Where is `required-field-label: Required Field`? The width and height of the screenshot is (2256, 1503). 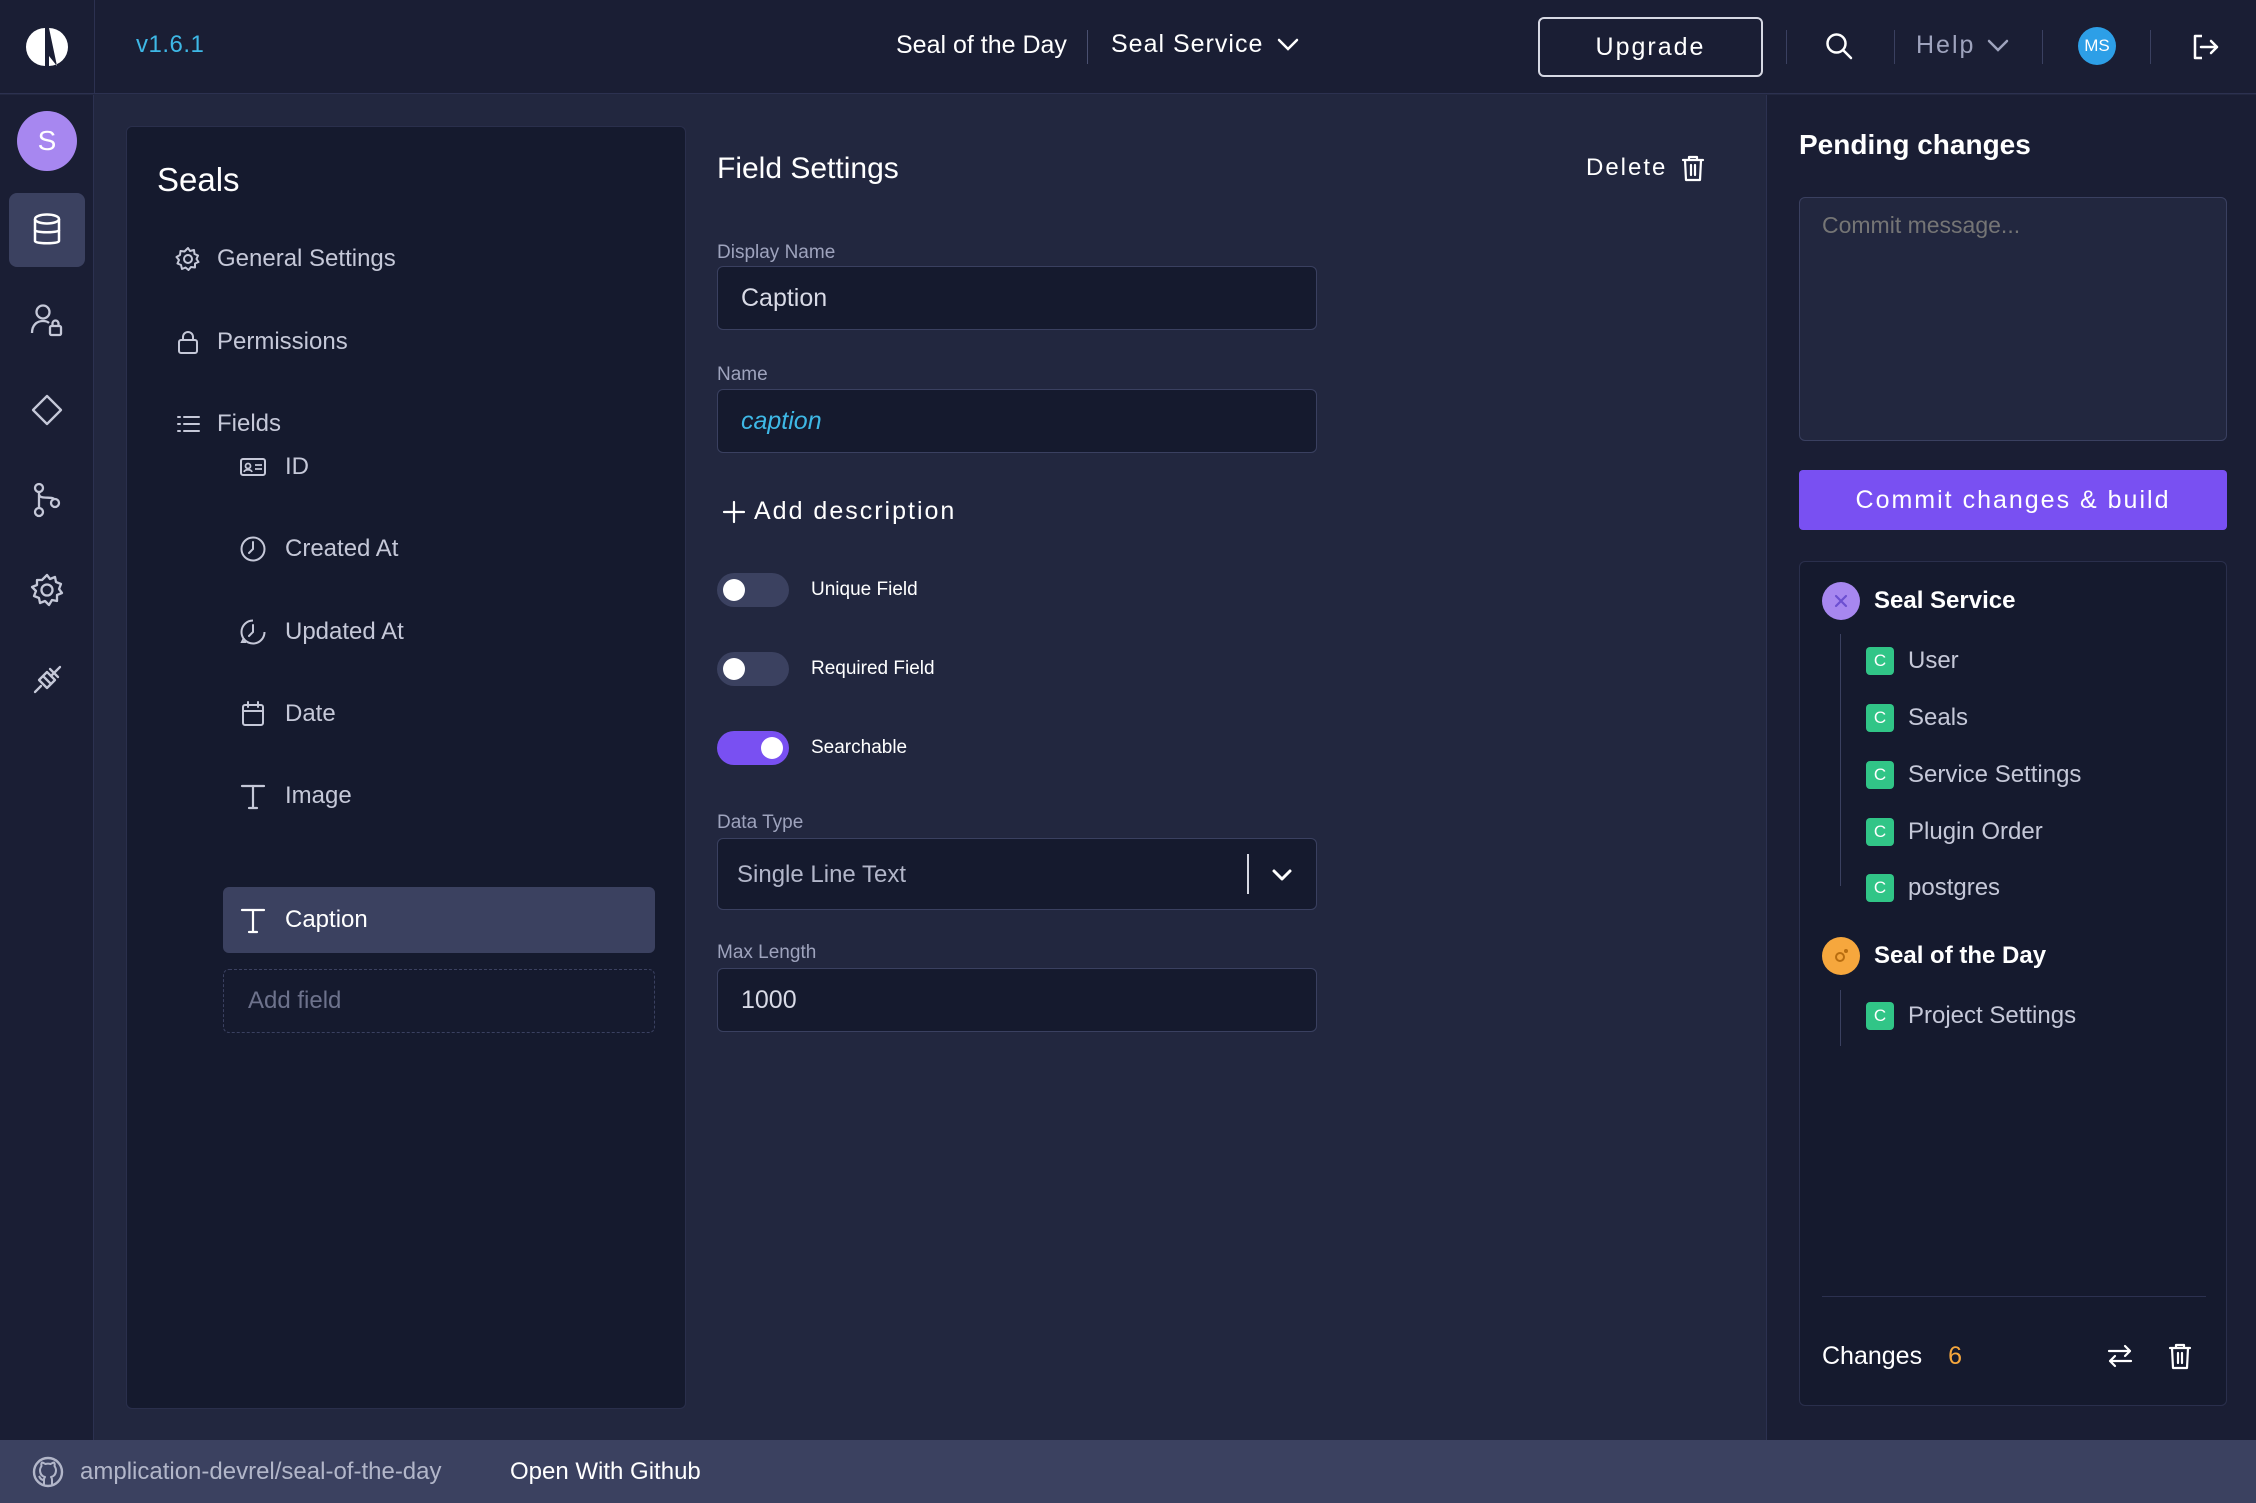 required-field-label: Required Field is located at coordinates (873, 668).